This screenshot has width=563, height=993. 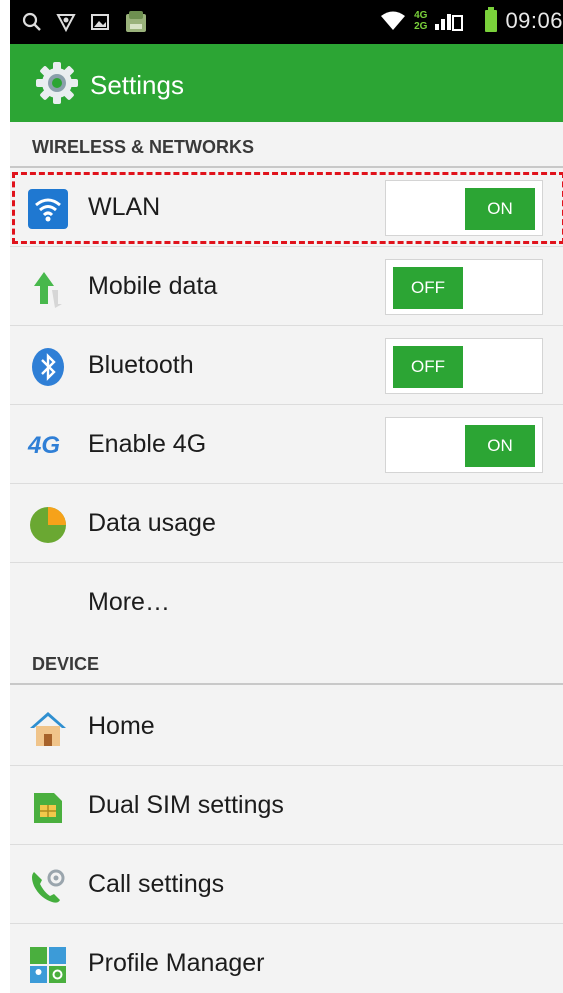 I want to click on search-icon, so click(x=31, y=21).